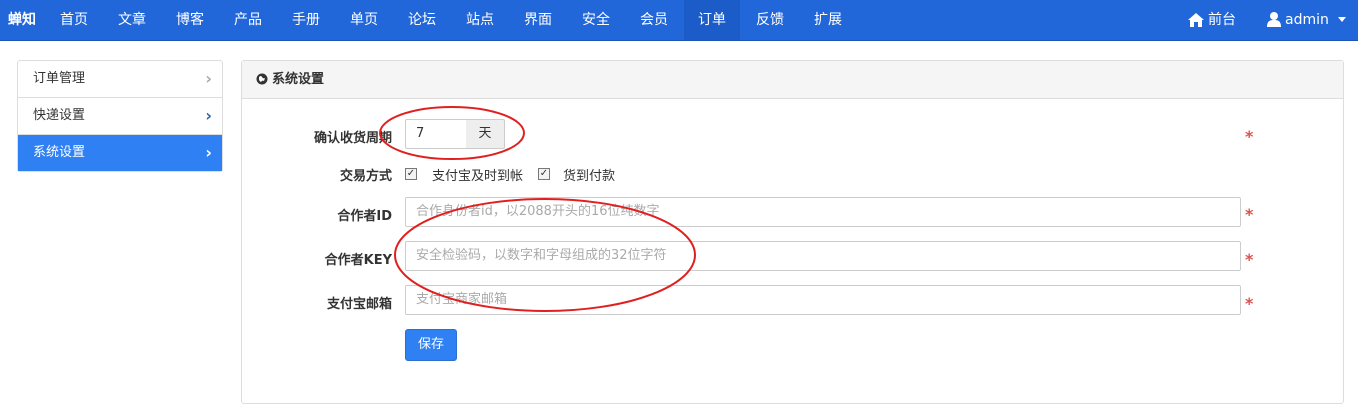 Image resolution: width=1358 pixels, height=420 pixels. Describe the element at coordinates (365, 176) in the screenshot. I see `trade-mode-label: 交易方式` at that location.